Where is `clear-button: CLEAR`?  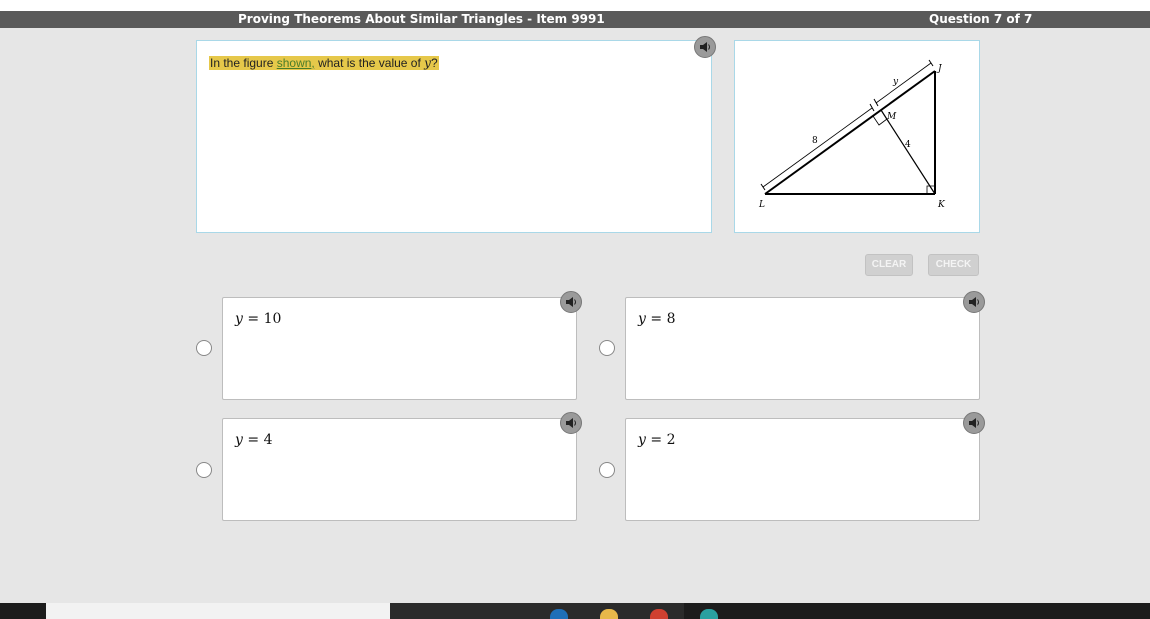 clear-button: CLEAR is located at coordinates (889, 265).